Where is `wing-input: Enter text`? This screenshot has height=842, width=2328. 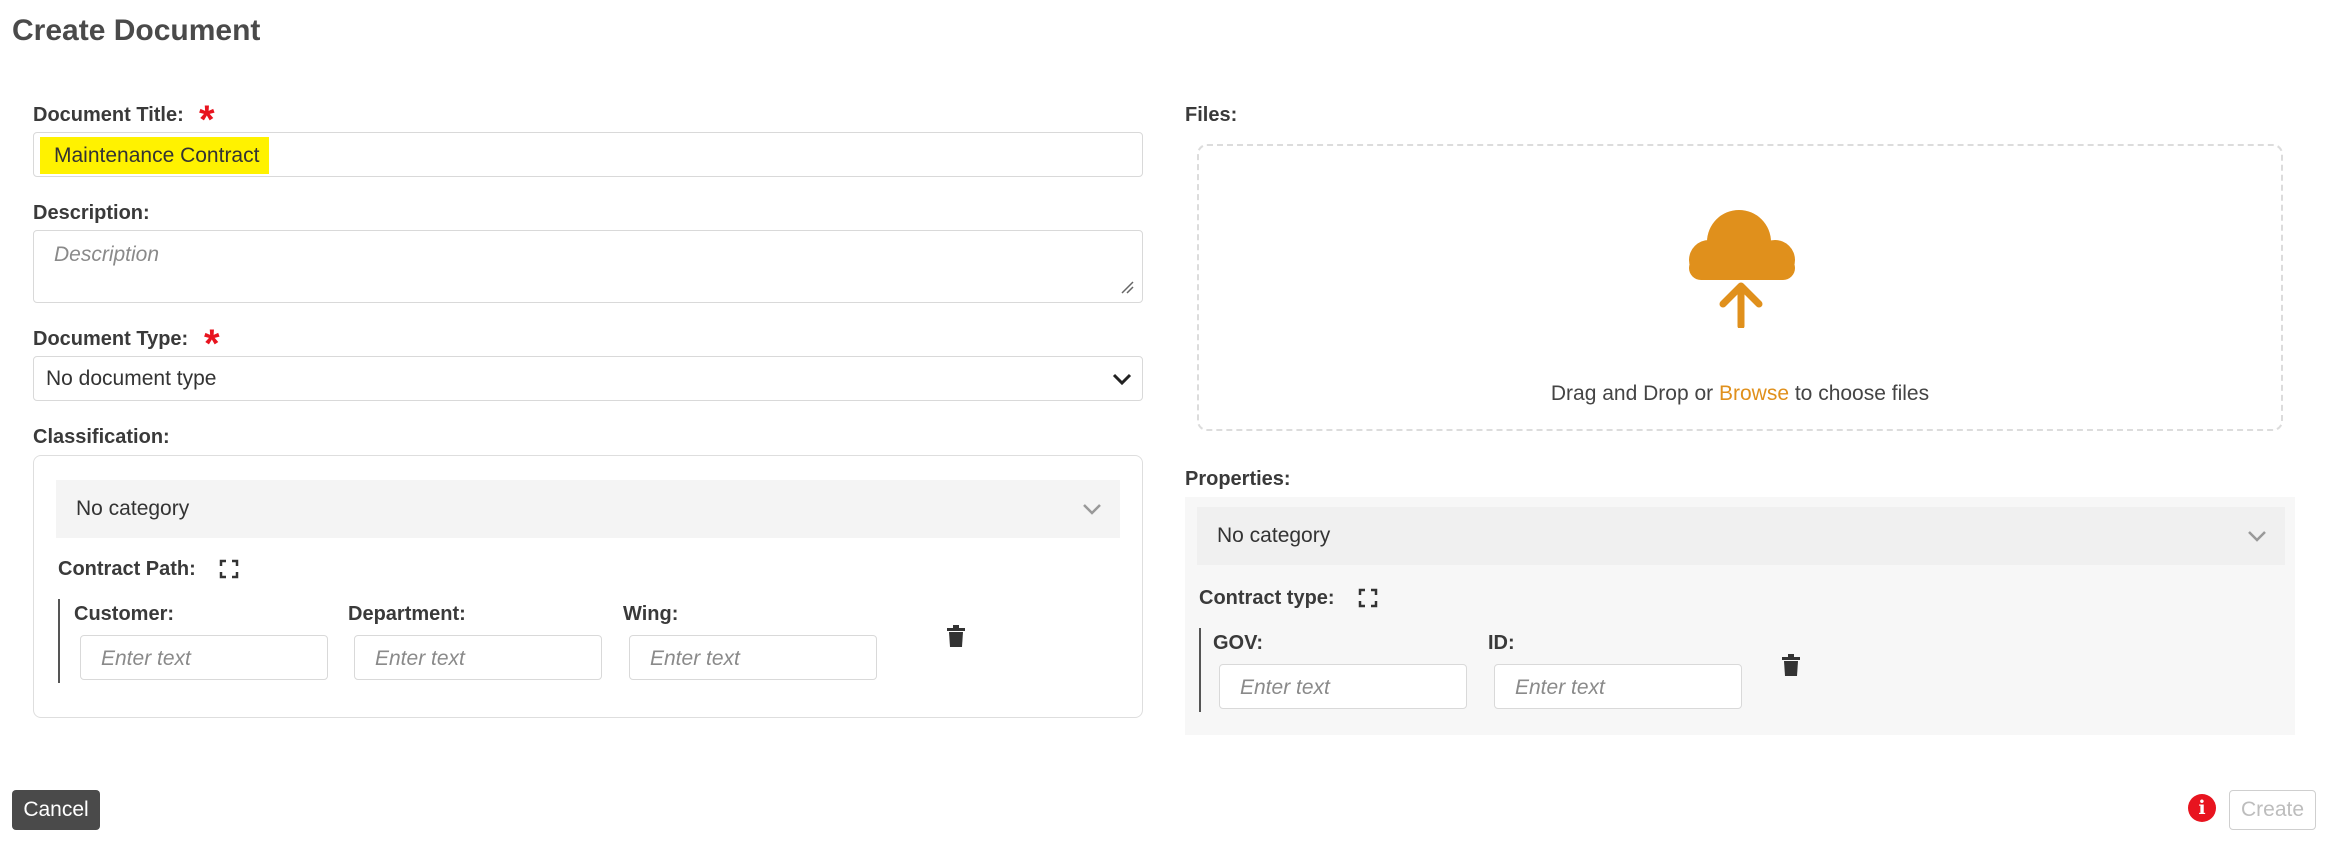 wing-input: Enter text is located at coordinates (753, 657).